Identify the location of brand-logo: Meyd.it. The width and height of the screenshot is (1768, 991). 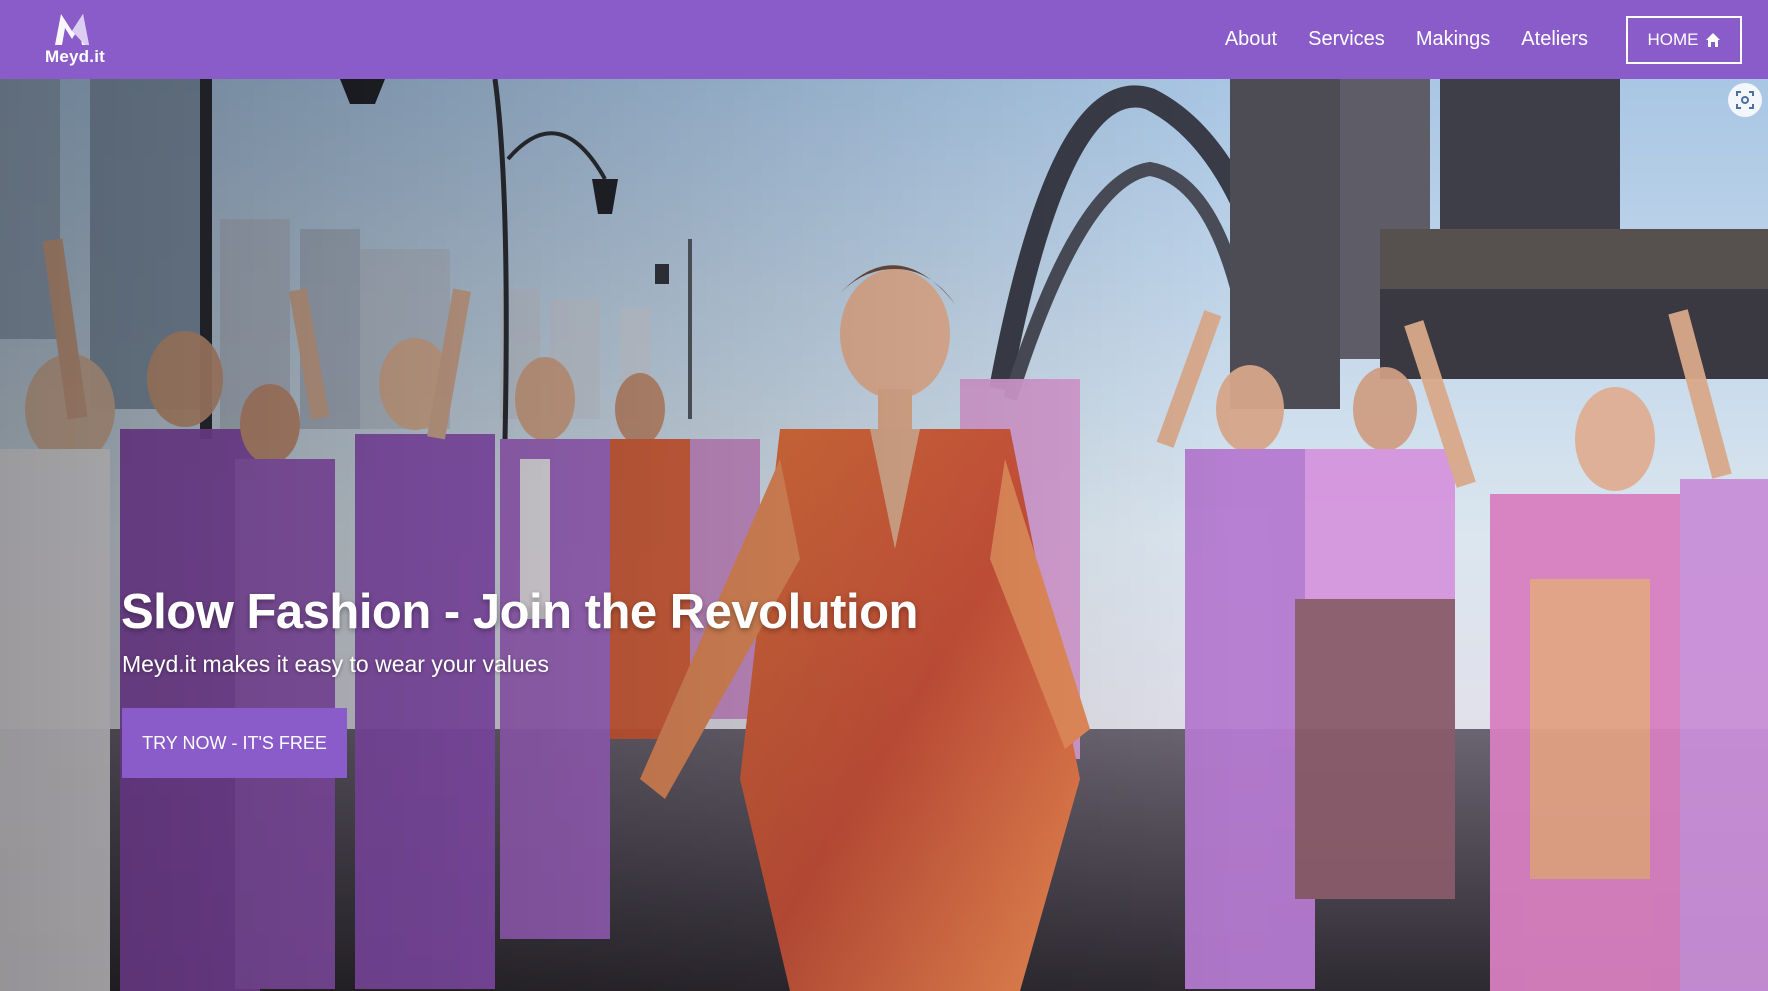
(75, 40).